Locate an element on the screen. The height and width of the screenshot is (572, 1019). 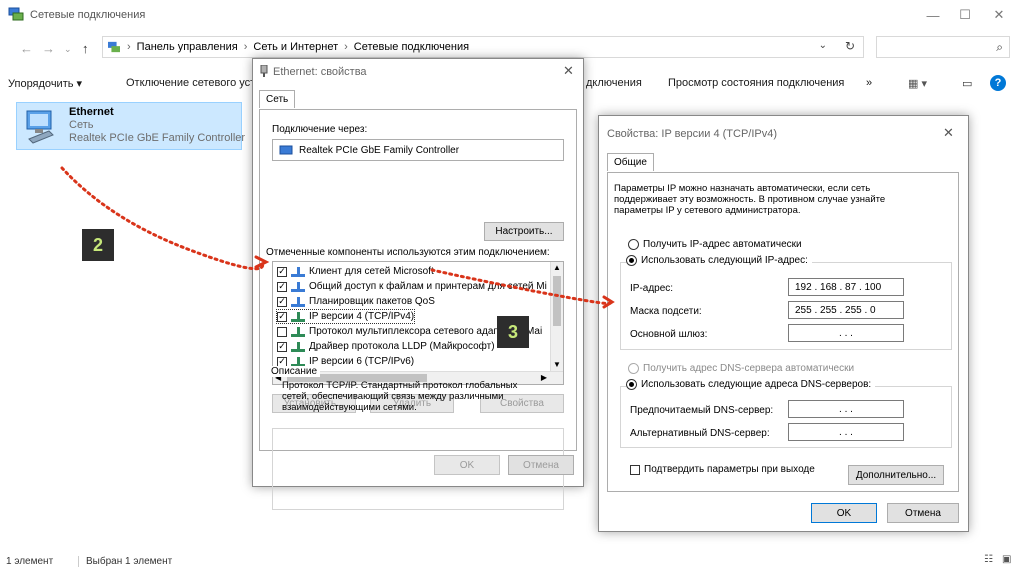
component-item: ✓ Планировщик пакетов QoS is located at coordinates (356, 301).